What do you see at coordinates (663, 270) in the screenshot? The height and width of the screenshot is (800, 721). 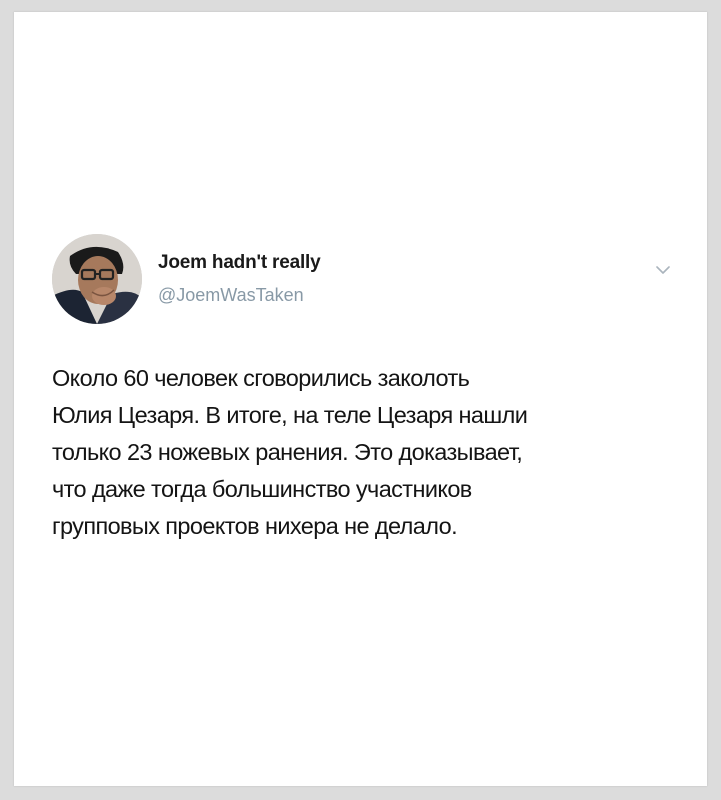 I see `chevron-down-icon` at bounding box center [663, 270].